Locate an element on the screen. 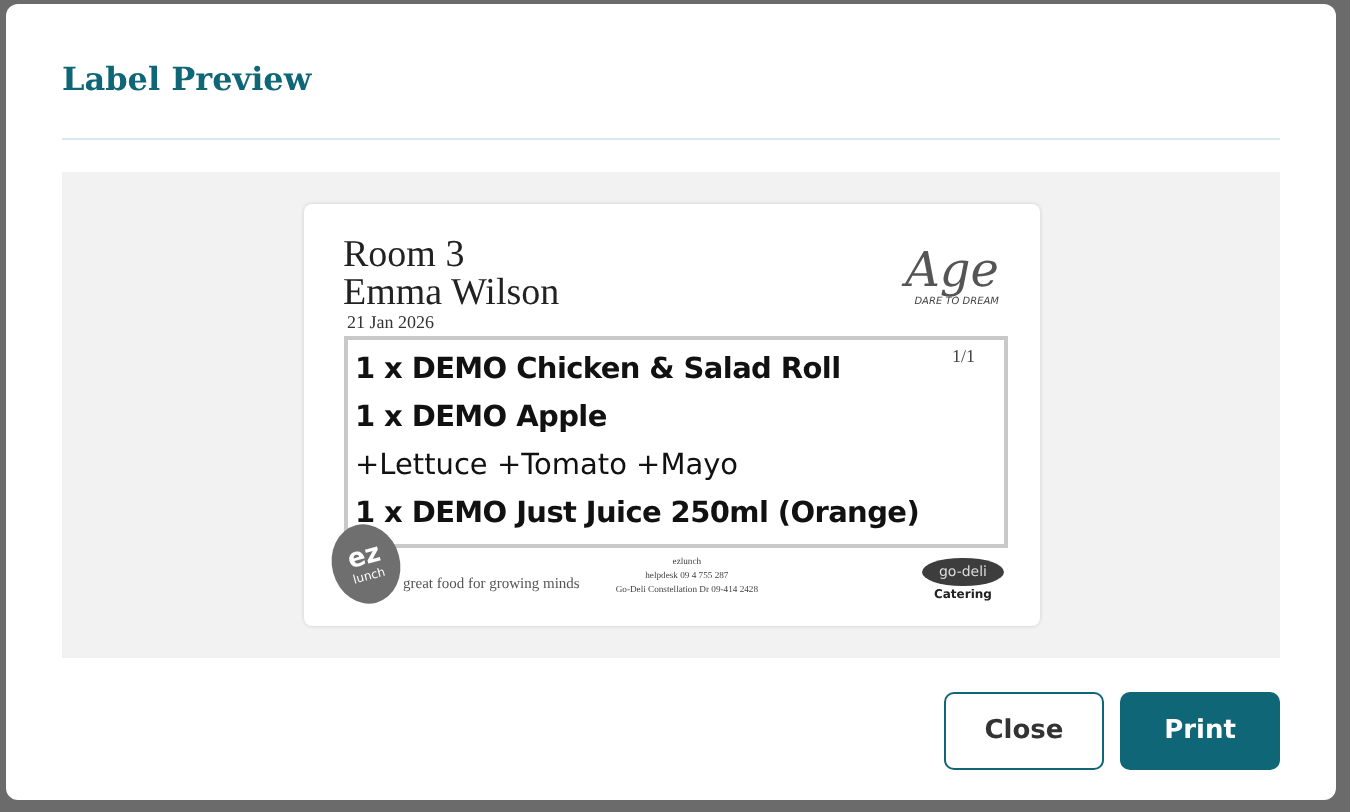  page-number: 1/1 is located at coordinates (963, 356).